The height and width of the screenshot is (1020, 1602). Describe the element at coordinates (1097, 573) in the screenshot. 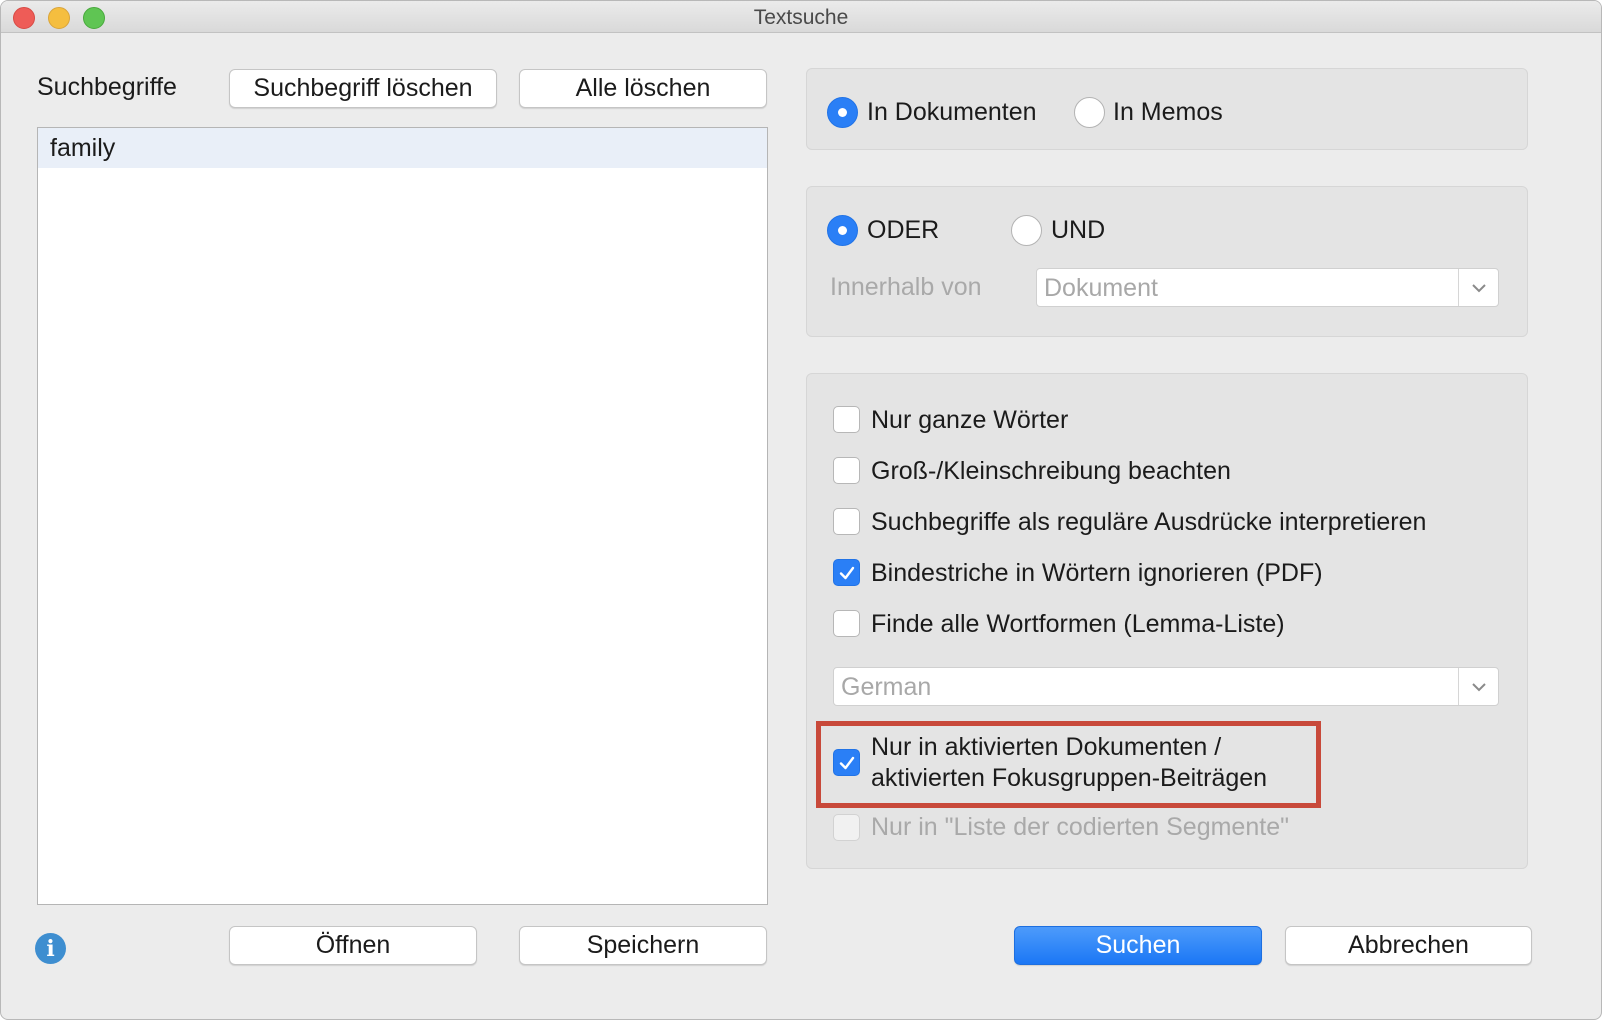

I see `ignore-hyphens-label: Bindestriche in Wörtern ignorieren (PDF)` at that location.